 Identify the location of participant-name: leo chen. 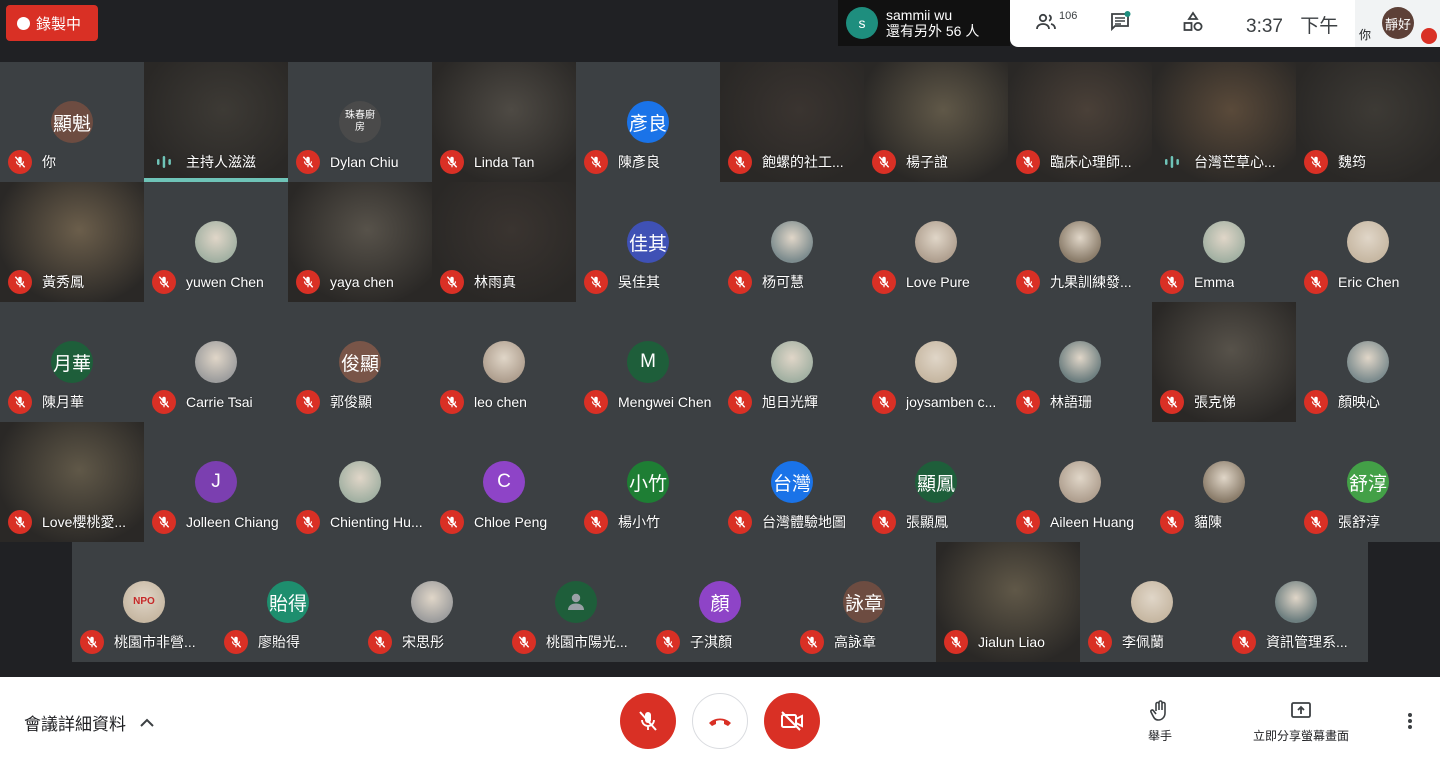
(500, 402).